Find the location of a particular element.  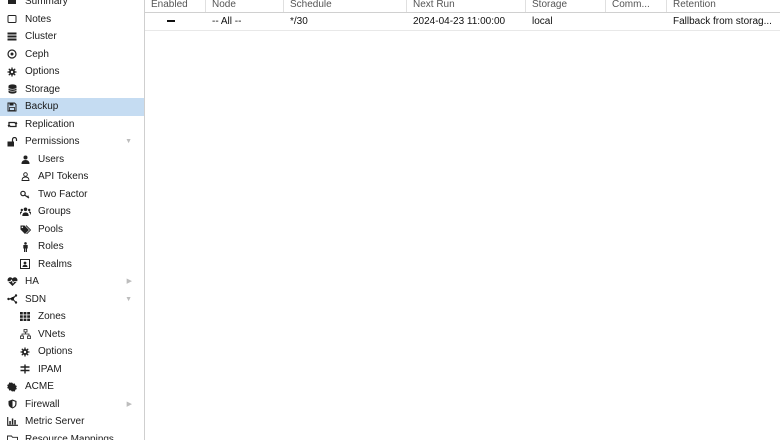

sidebar-item-label: VNets is located at coordinates (52, 334).